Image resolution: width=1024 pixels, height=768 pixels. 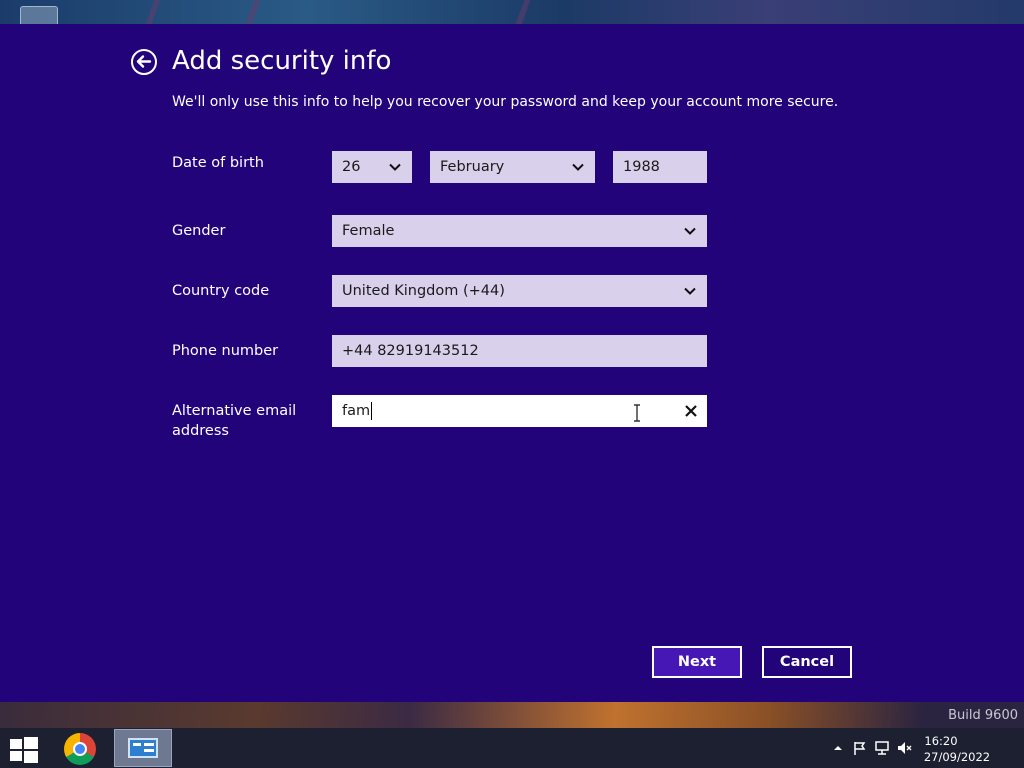 I want to click on clock-date: 27/09/2022, so click(x=957, y=757).